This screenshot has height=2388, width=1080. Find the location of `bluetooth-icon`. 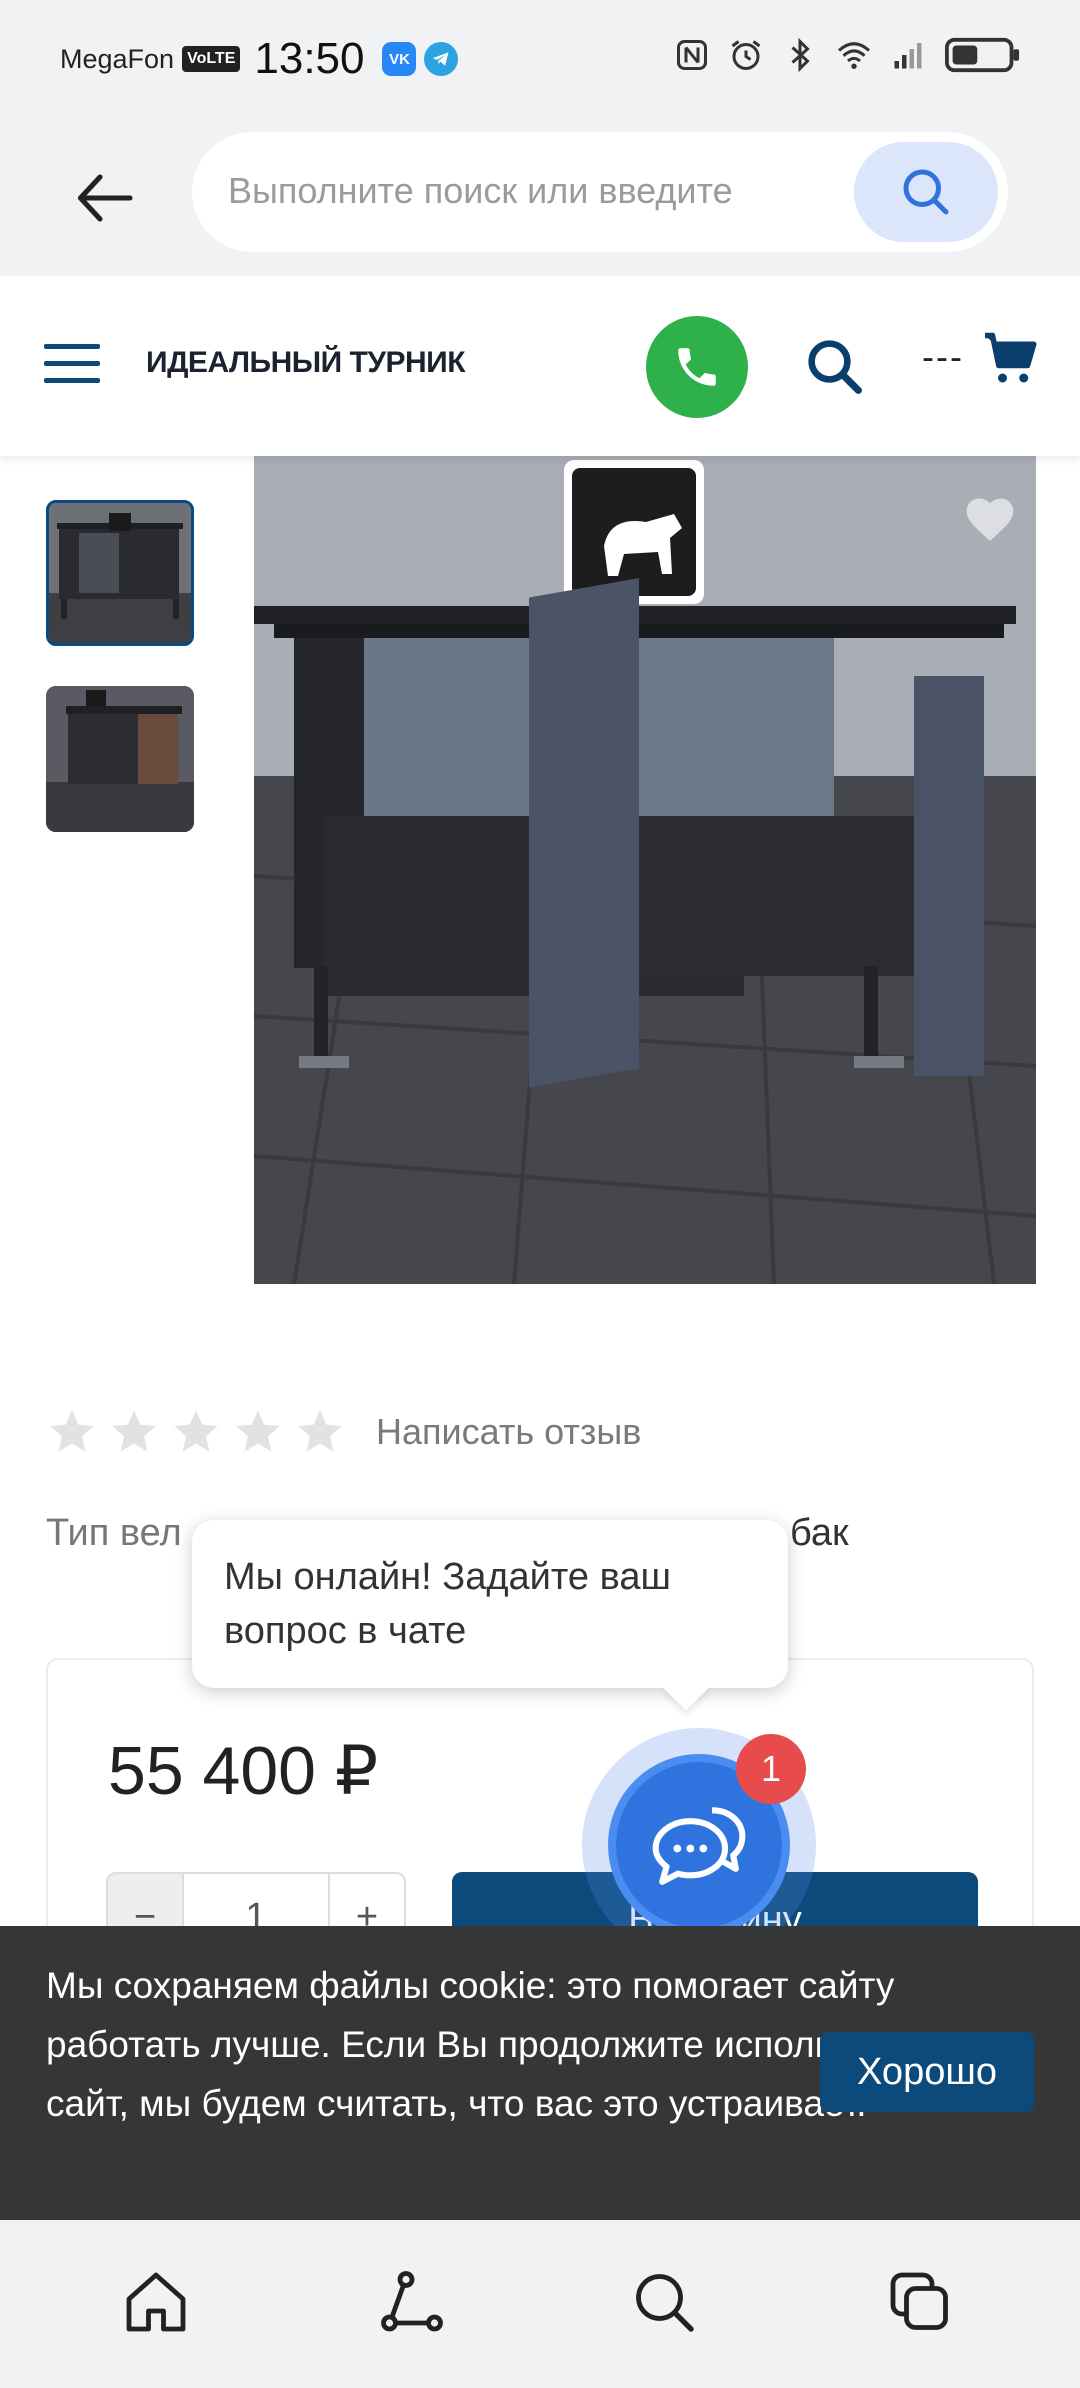

bluetooth-icon is located at coordinates (800, 55).